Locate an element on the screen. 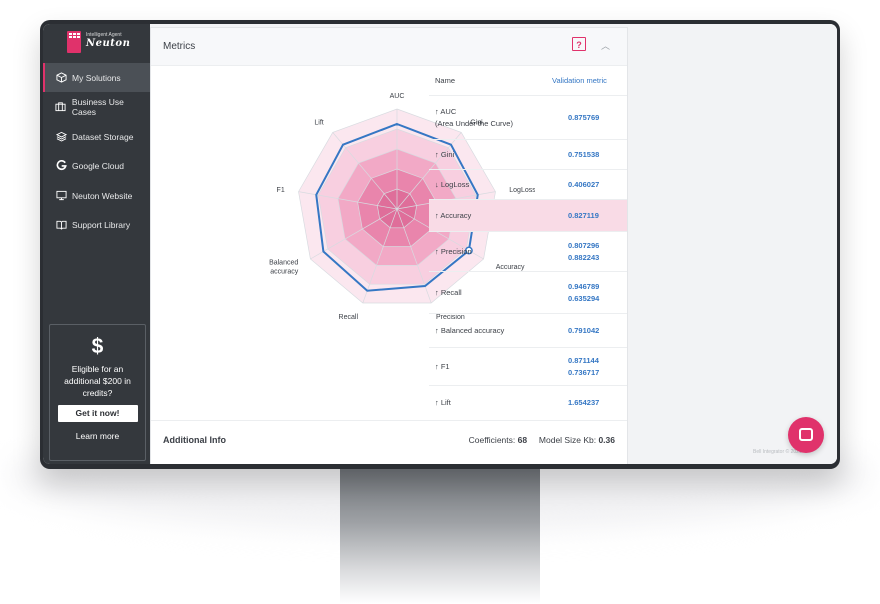  sidebar-item-label: Dataset Storage is located at coordinates (103, 136).